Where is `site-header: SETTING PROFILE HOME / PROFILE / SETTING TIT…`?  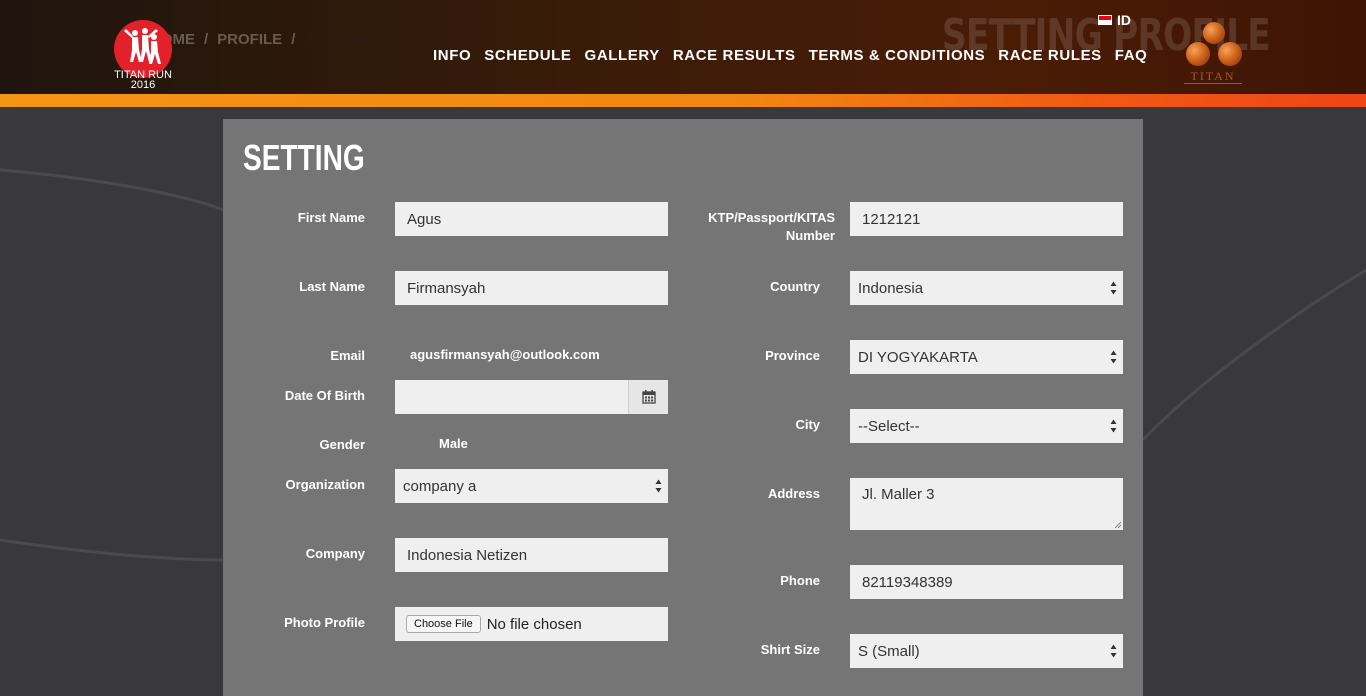 site-header: SETTING PROFILE HOME / PROFILE / SETTING TIT… is located at coordinates (683, 47).